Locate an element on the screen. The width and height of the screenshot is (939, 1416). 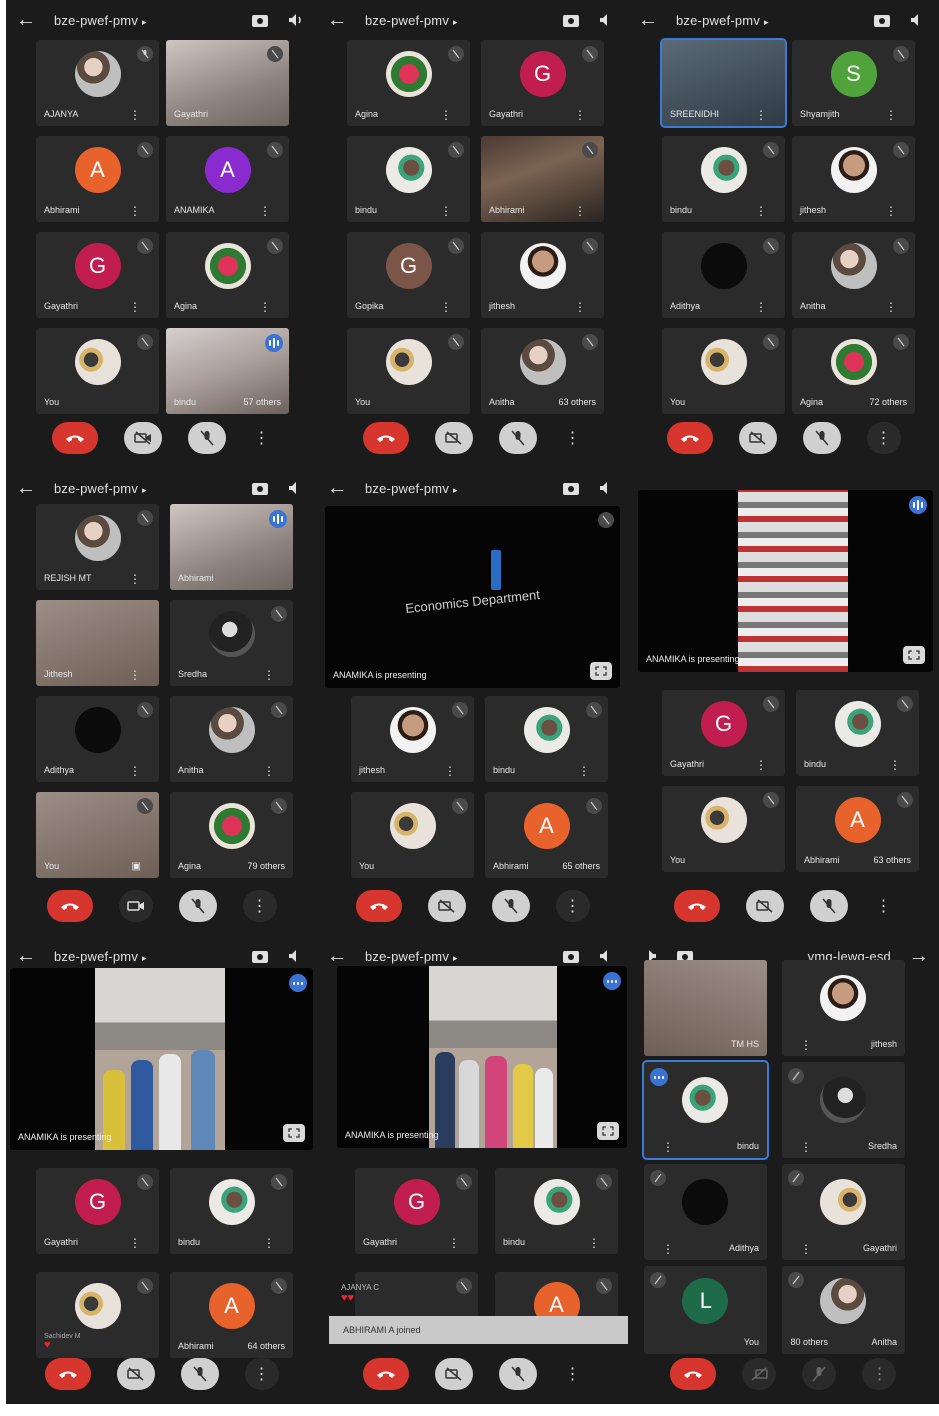
participant-tile: Abhirami ⋮ is located at coordinates (542, 179).